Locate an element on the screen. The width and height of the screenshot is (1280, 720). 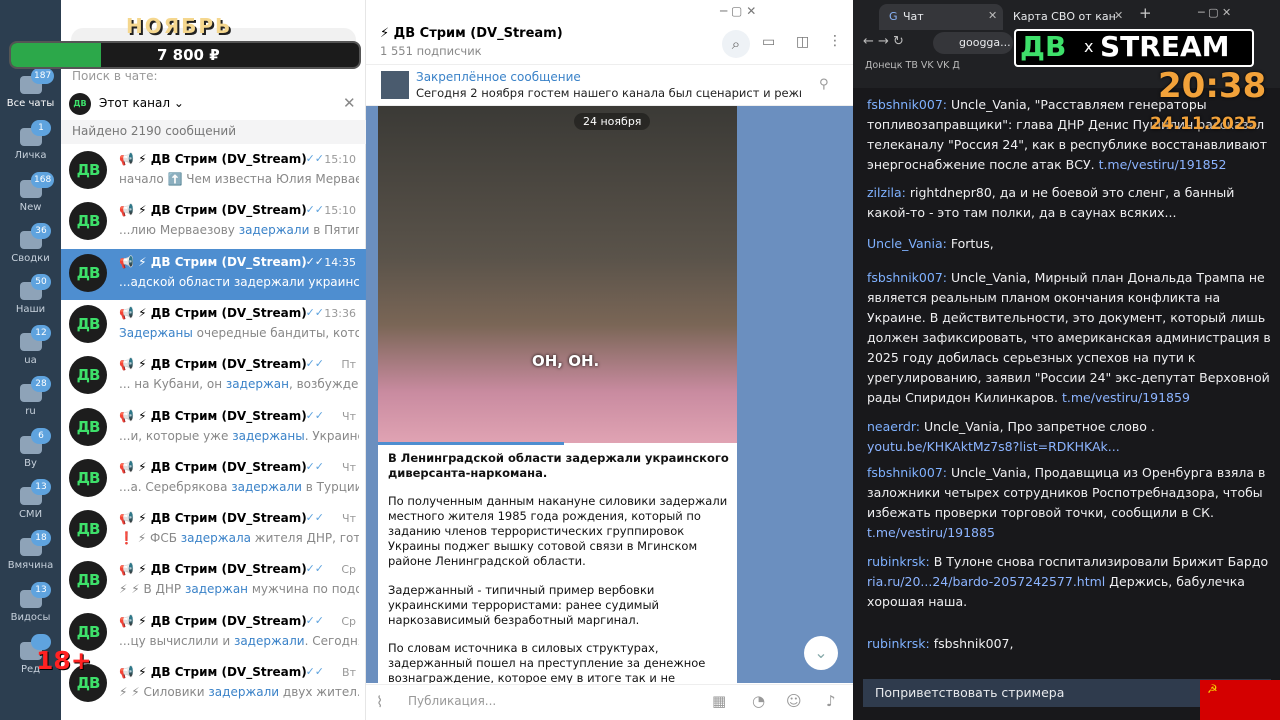
folder-item: Личка 1 is located at coordinates (30, 140).